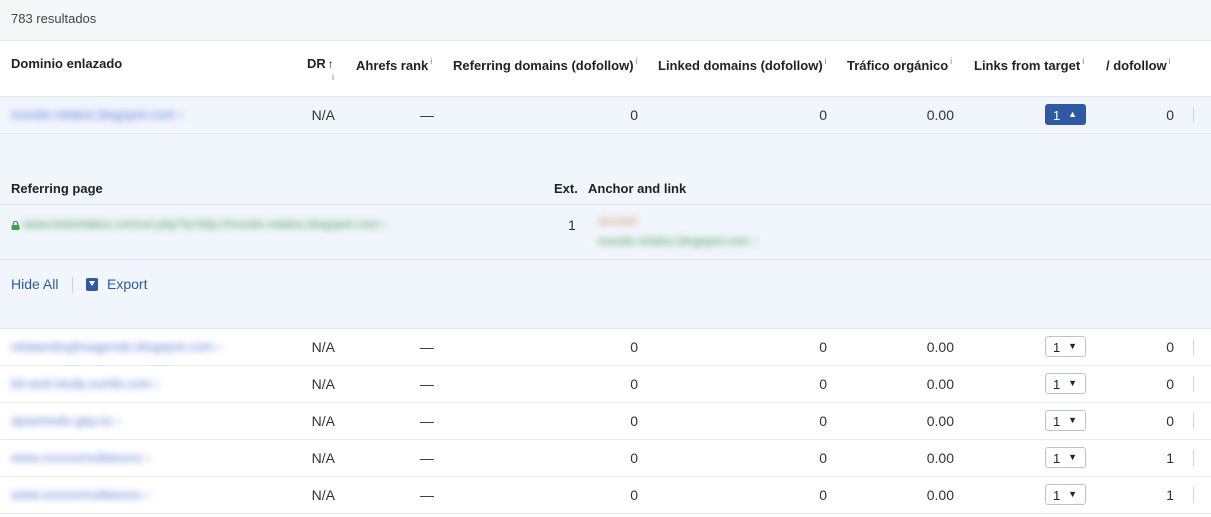 Image resolution: width=1211 pixels, height=517 pixels. I want to click on col-linked-domains: Linked domains (dofollow) i, so click(742, 64).